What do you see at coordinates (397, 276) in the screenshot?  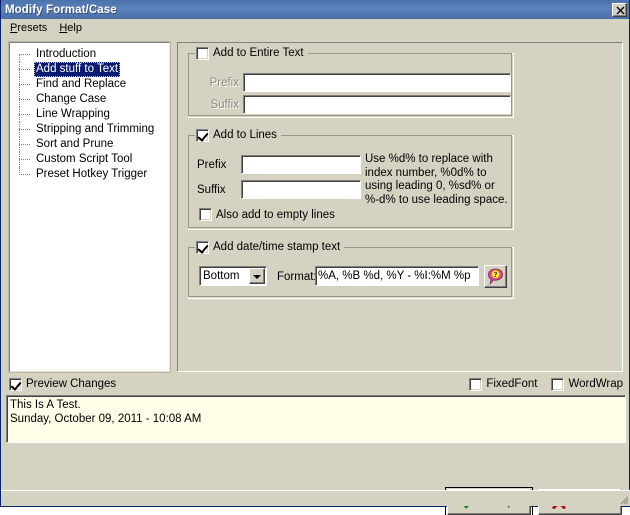 I see `datetime-format-input: %A, %B %d, %Y - %I:%M %p` at bounding box center [397, 276].